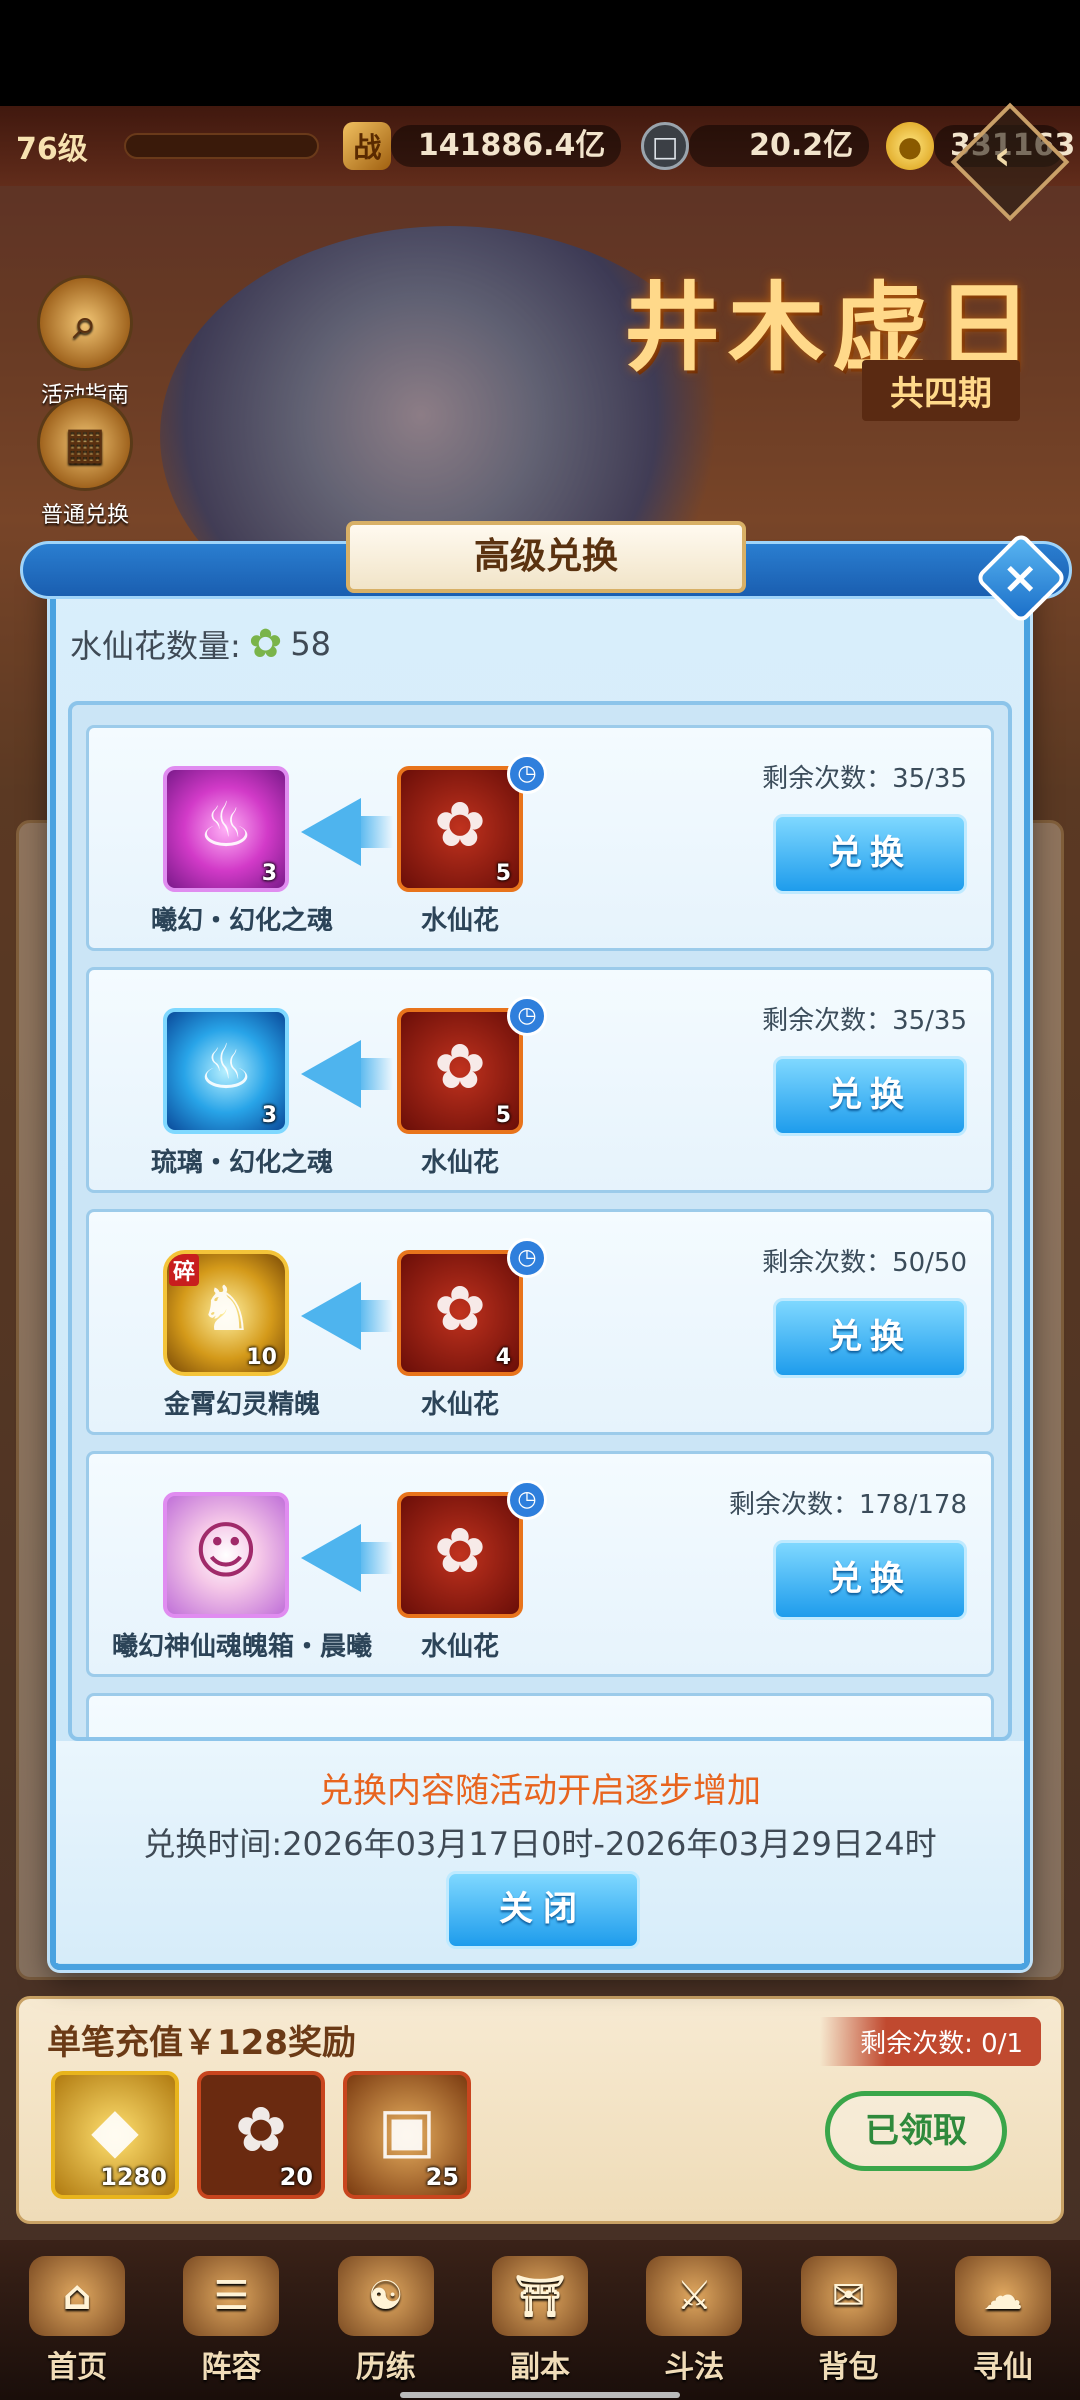 This screenshot has width=1080, height=2400. I want to click on nav-seek: ☁ 寻仙, so click(1003, 2321).